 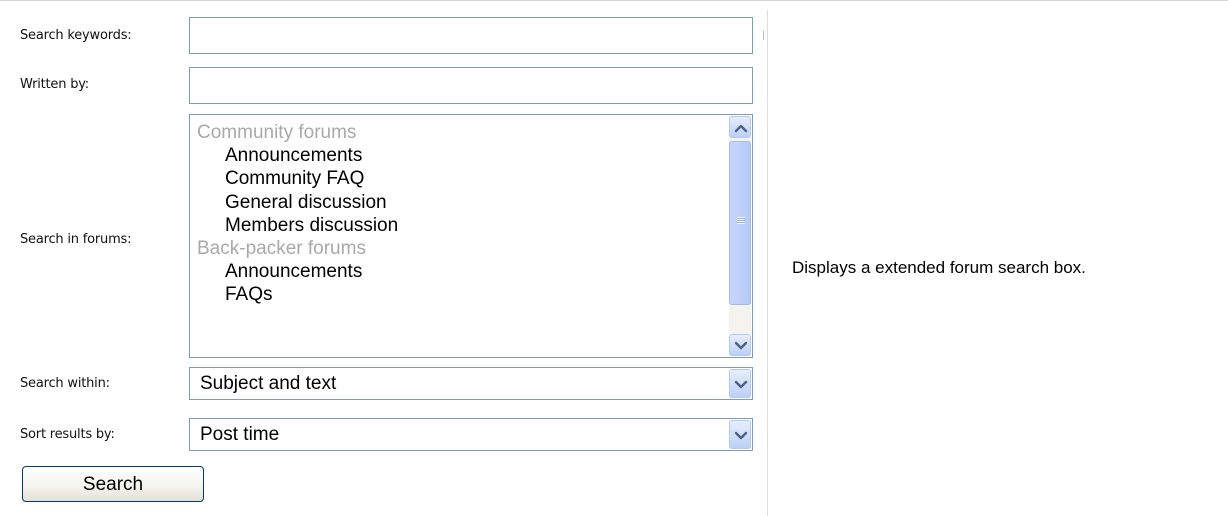 What do you see at coordinates (67, 434) in the screenshot?
I see `sort-label: Sort results by:` at bounding box center [67, 434].